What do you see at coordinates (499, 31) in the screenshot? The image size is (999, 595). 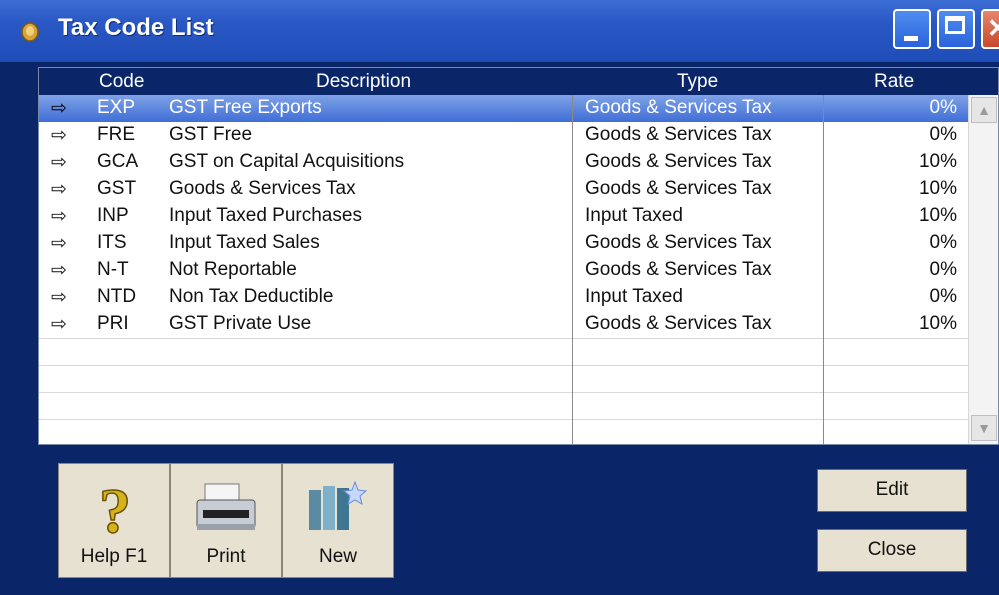 I see `title-bar: Tax Code List ✕` at bounding box center [499, 31].